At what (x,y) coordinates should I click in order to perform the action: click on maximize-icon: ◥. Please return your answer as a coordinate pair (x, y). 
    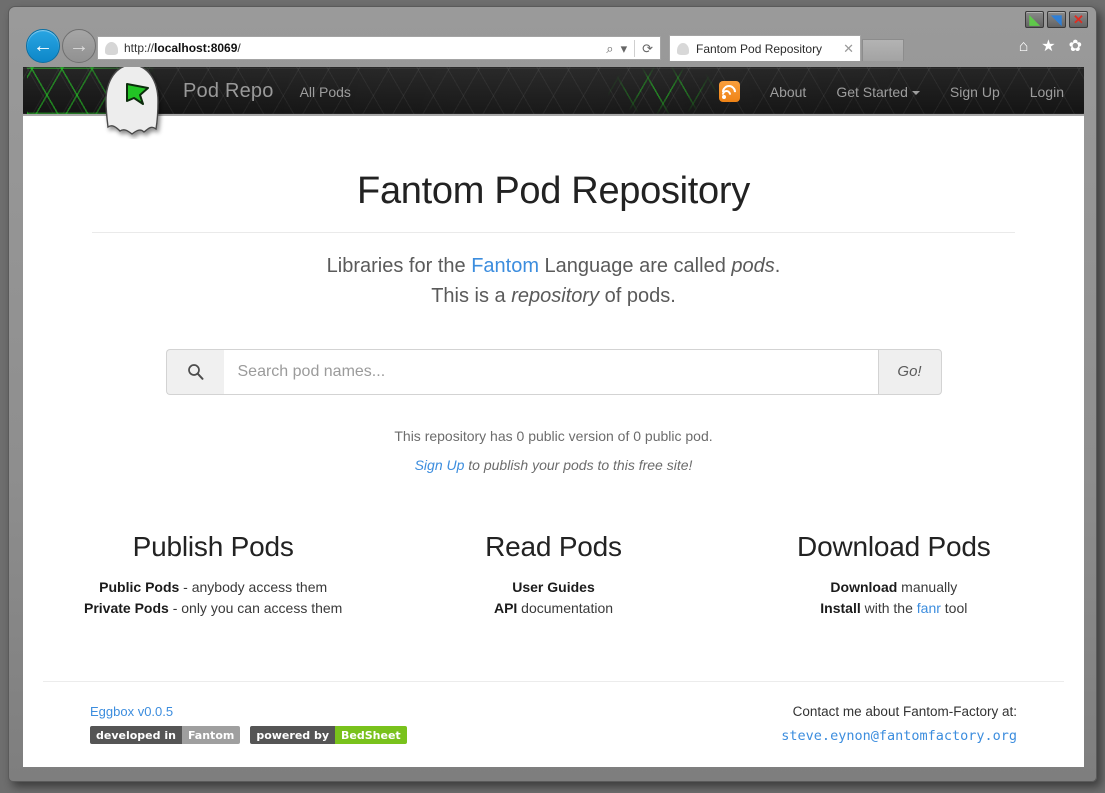
    Looking at the image, I should click on (1056, 19).